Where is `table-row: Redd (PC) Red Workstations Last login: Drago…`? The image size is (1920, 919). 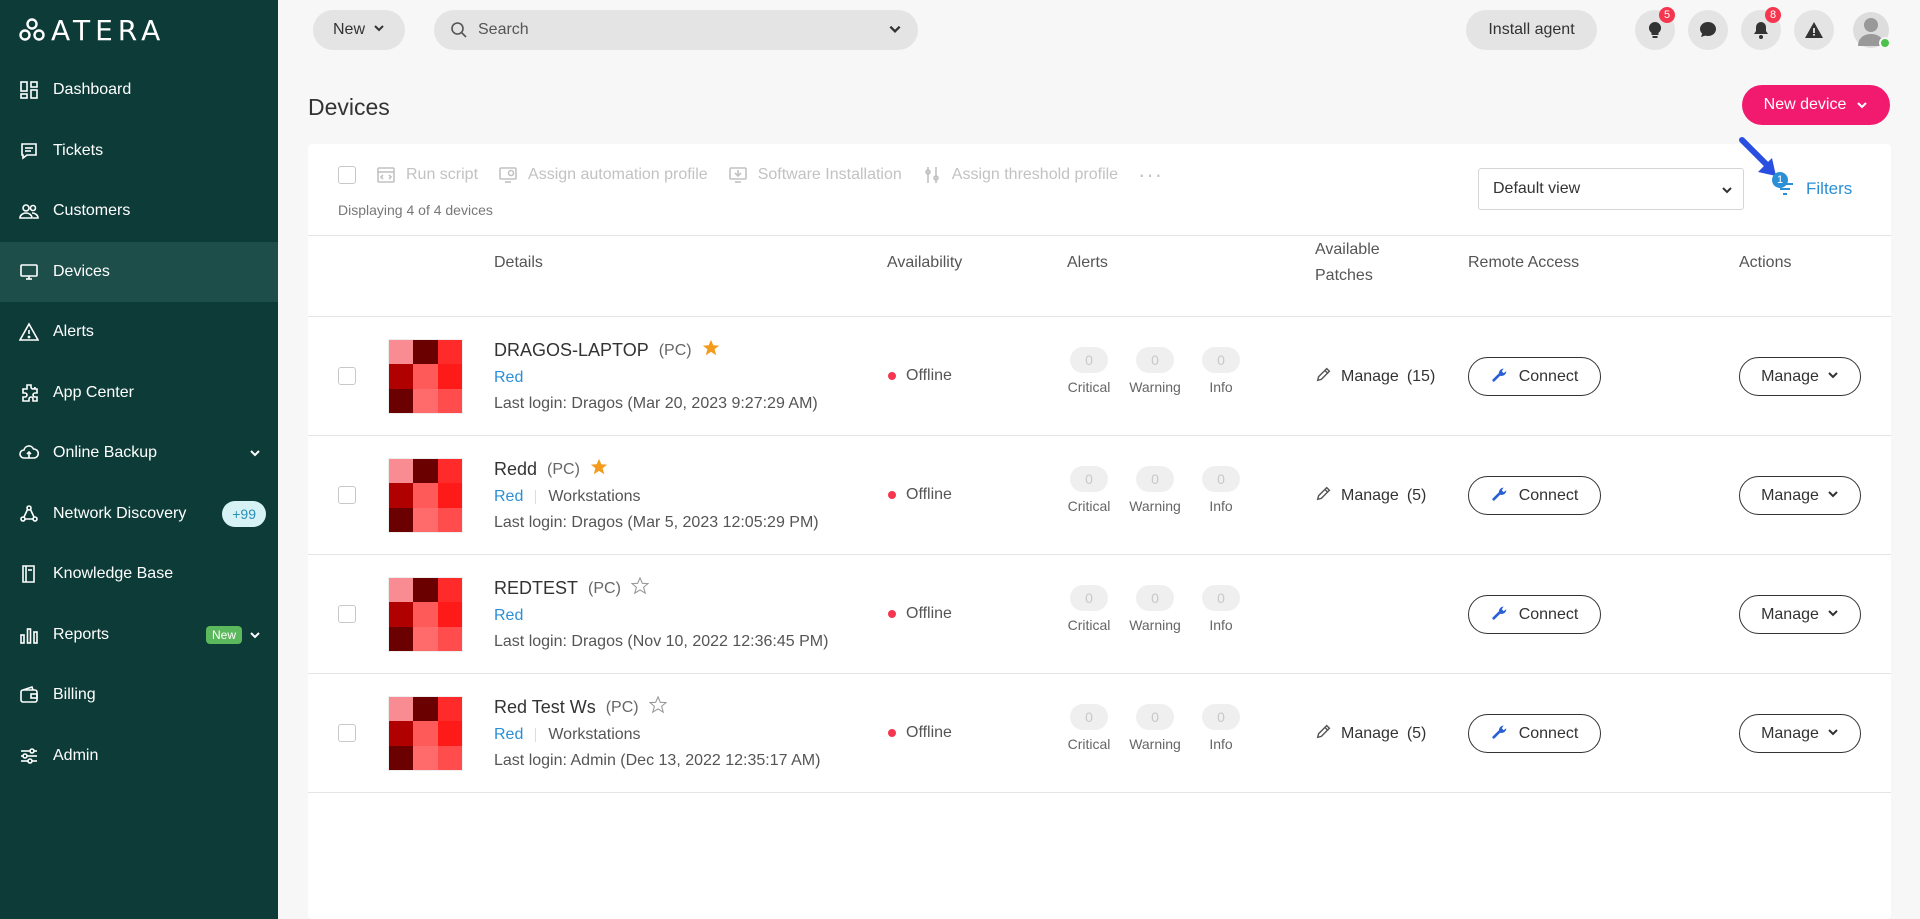 table-row: Redd (PC) Red Workstations Last login: Drago… is located at coordinates (1099, 495).